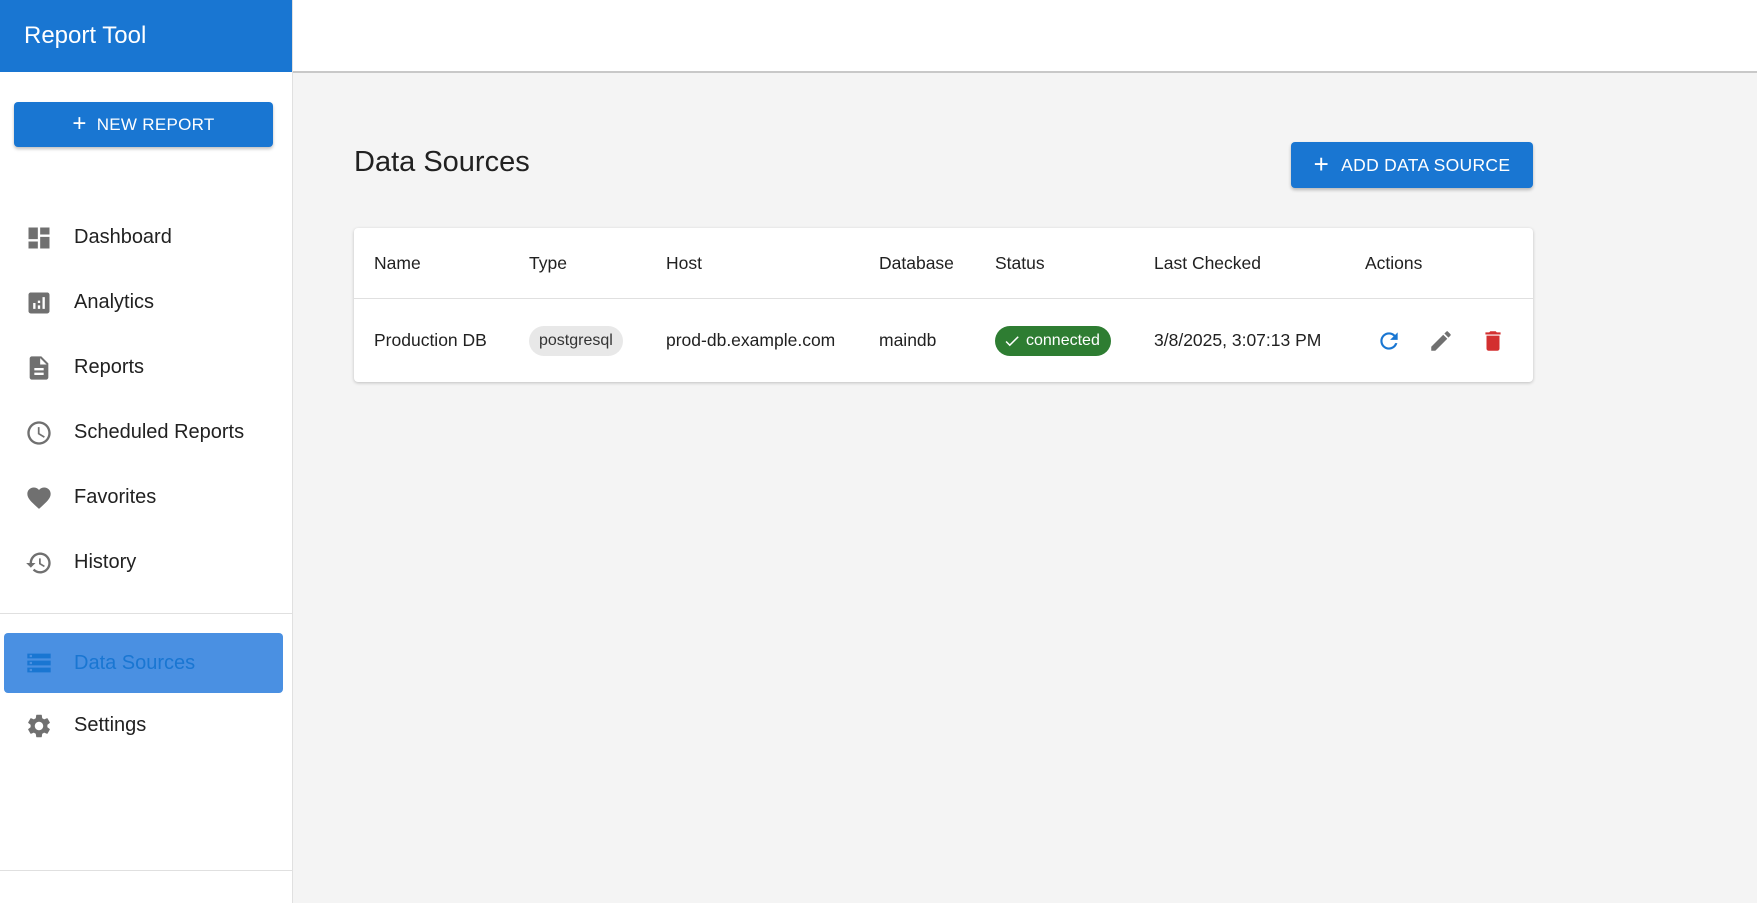 This screenshot has width=1757, height=903. What do you see at coordinates (39, 663) in the screenshot?
I see `storage-icon` at bounding box center [39, 663].